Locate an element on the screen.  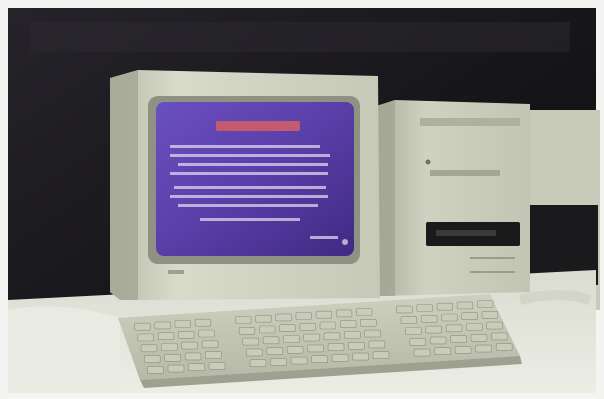
backdrop-band is located at coordinates (300, 37).